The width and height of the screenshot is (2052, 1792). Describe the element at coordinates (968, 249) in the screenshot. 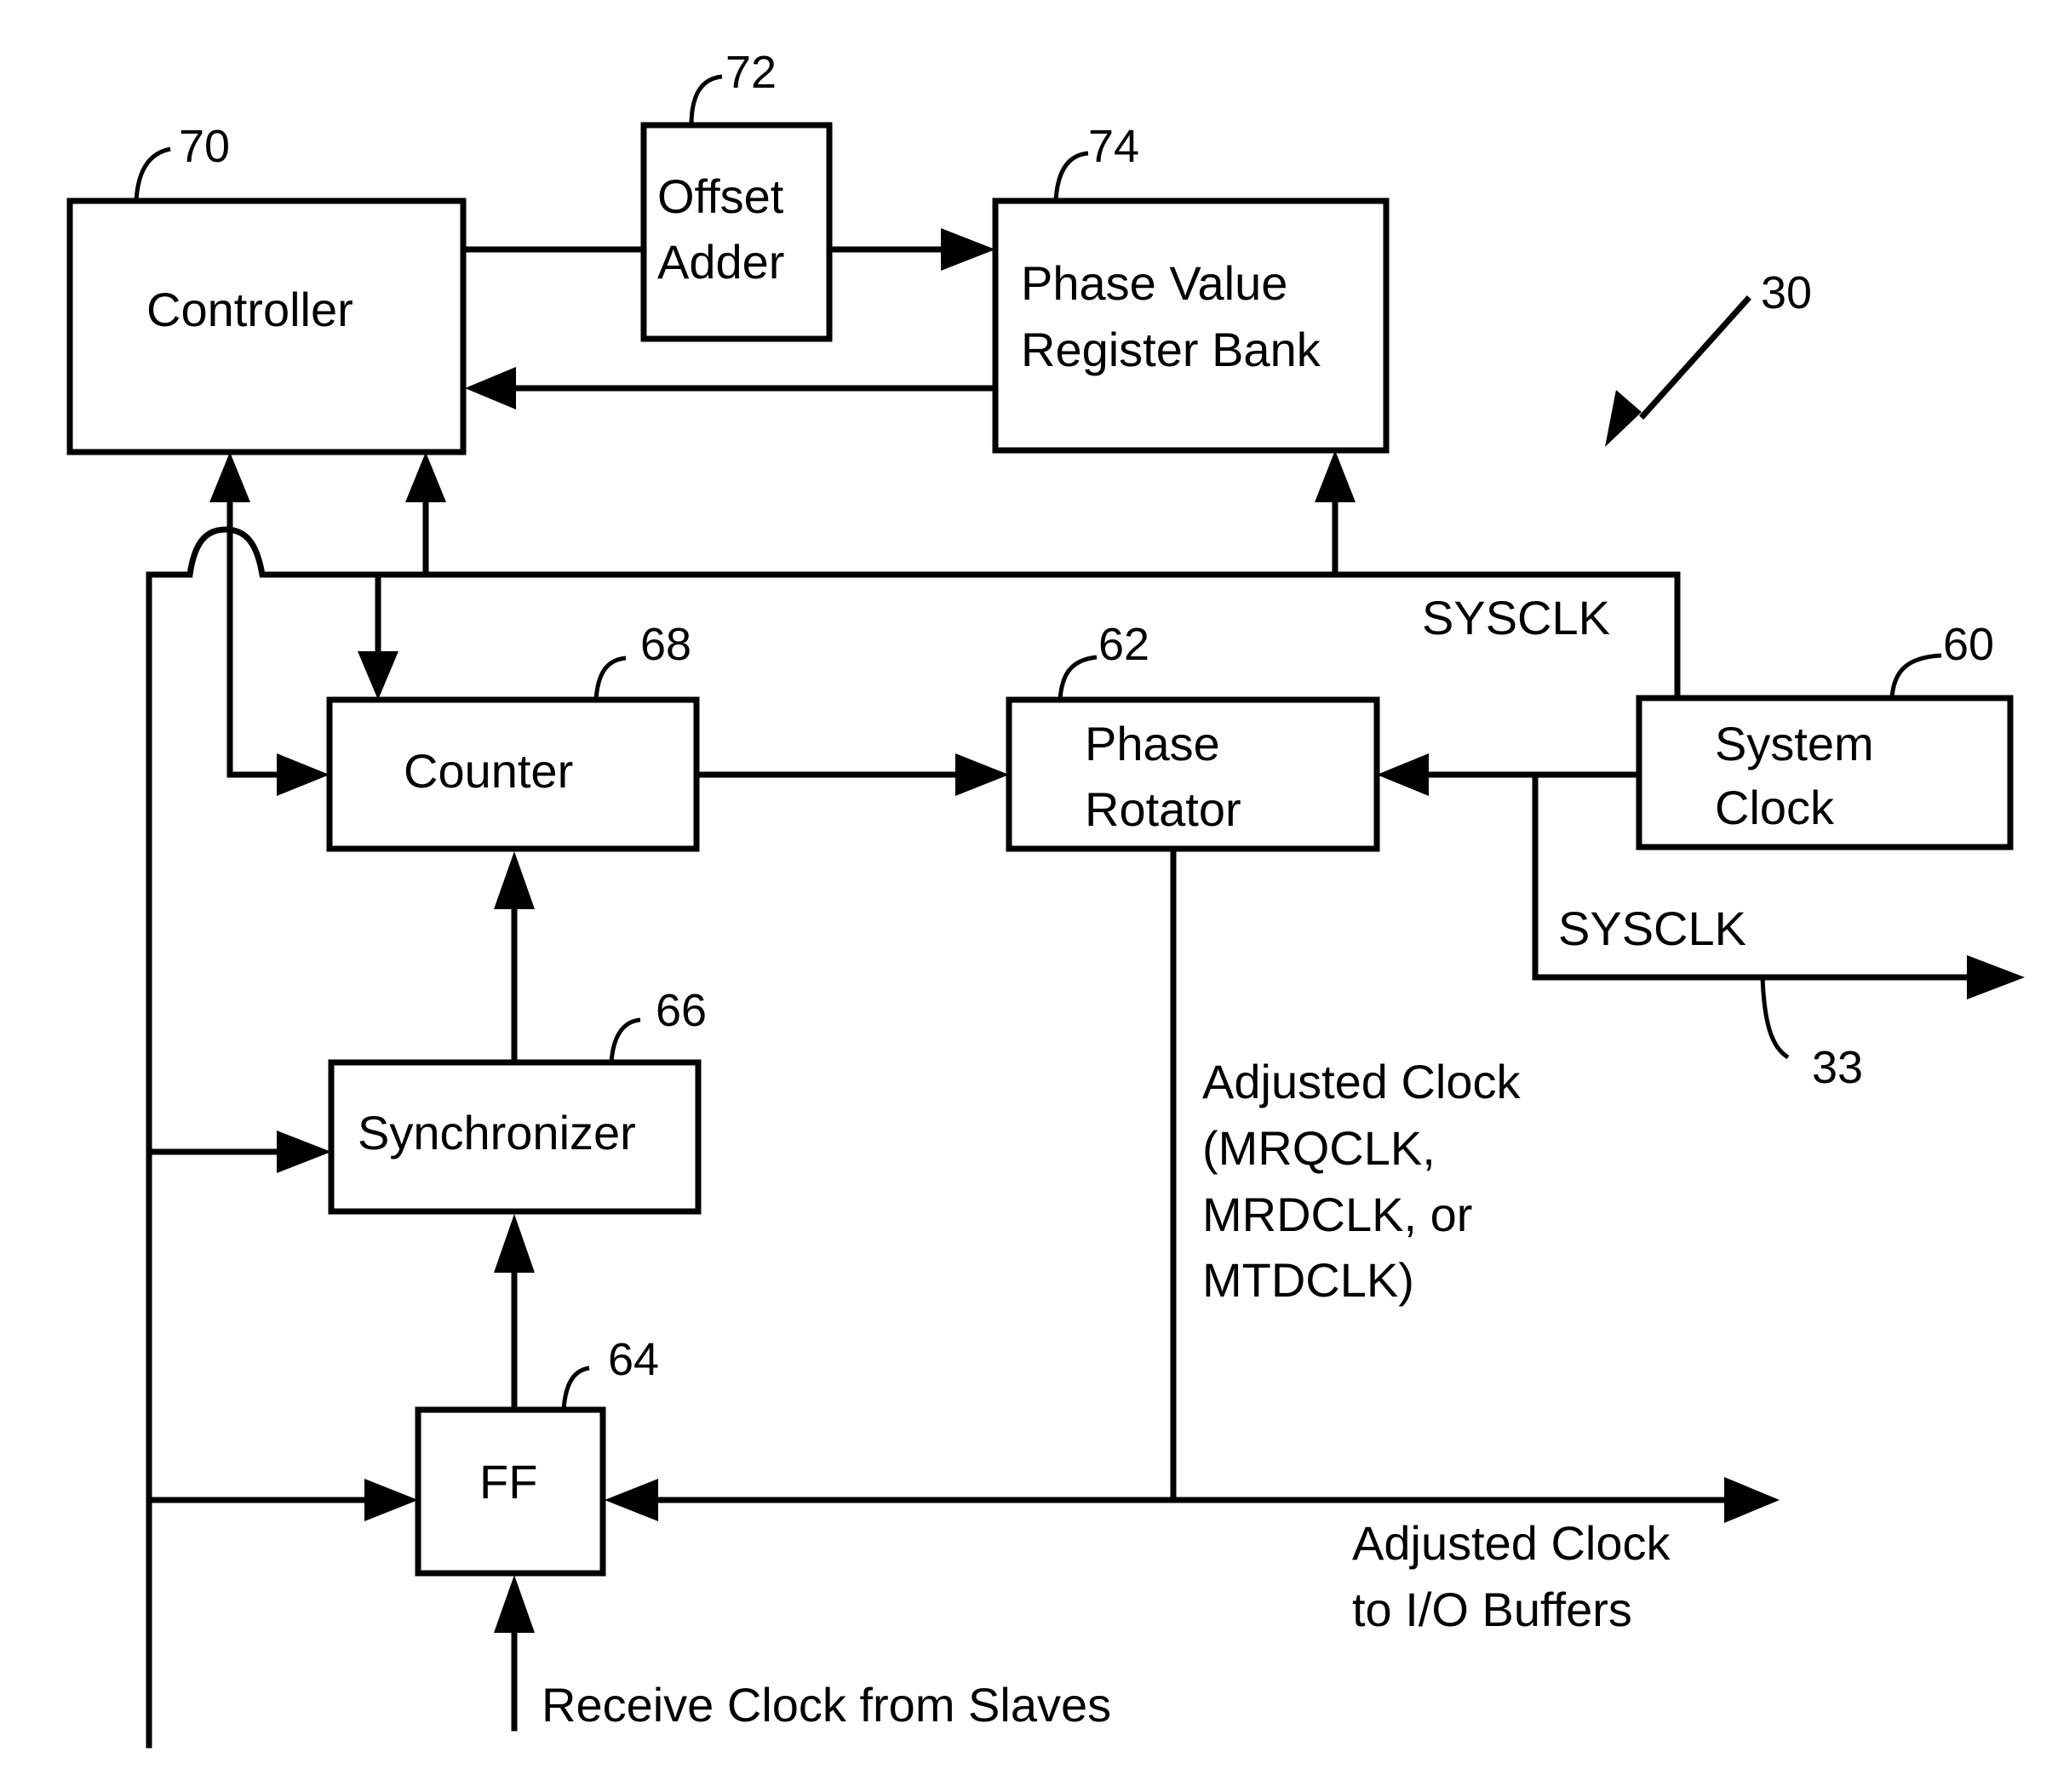

I see `arrowhead-into-register-bank` at that location.